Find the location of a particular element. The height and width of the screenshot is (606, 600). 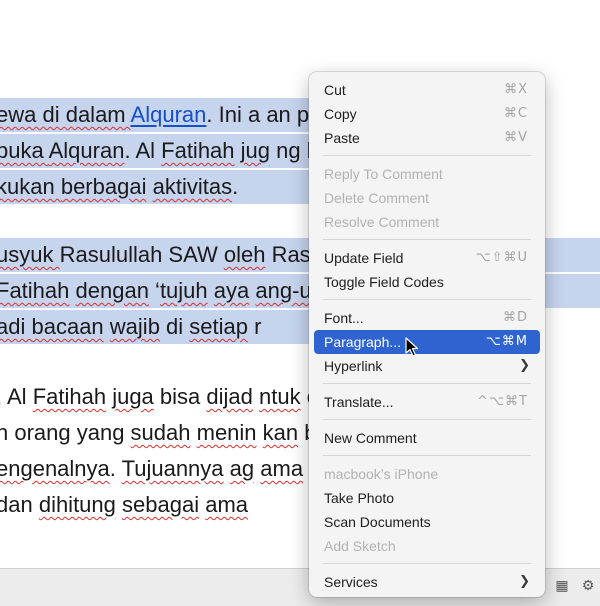

menu-item-take-photo: Take Photo is located at coordinates (427, 498).